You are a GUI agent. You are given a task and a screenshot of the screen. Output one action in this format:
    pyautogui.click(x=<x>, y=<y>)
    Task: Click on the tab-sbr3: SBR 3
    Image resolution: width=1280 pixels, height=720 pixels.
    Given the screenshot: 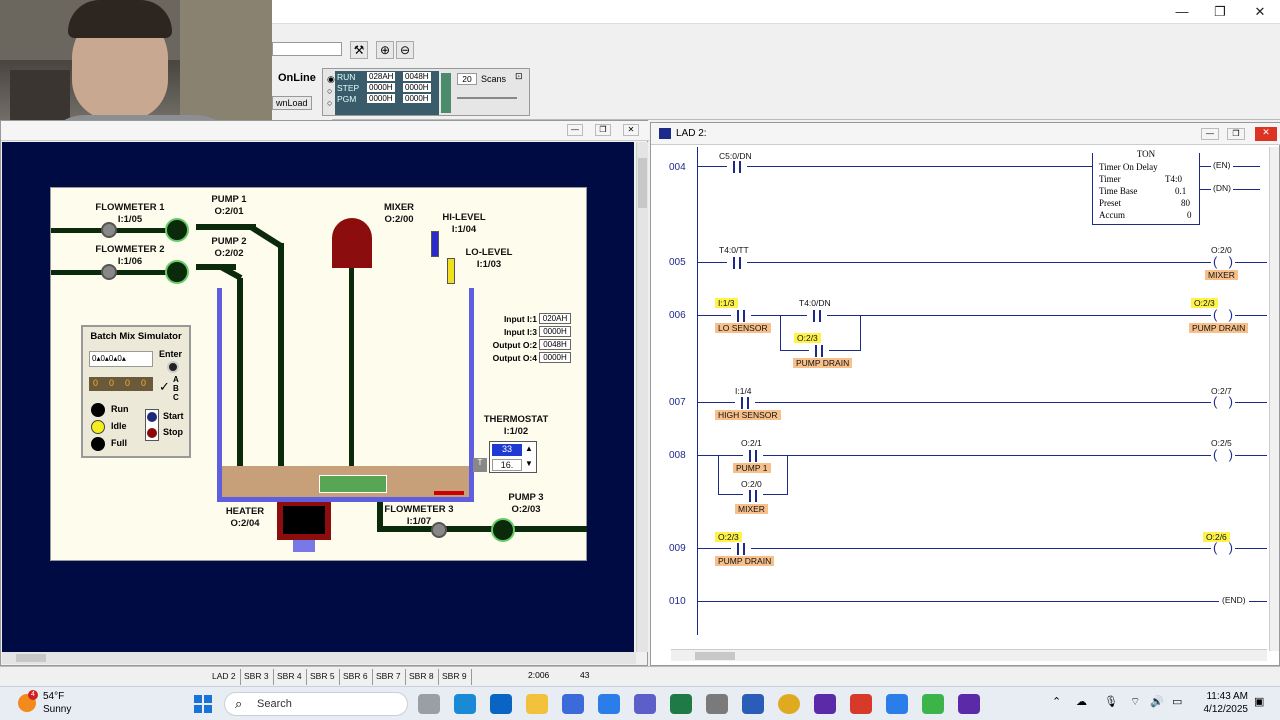 What is the action you would take?
    pyautogui.click(x=257, y=677)
    